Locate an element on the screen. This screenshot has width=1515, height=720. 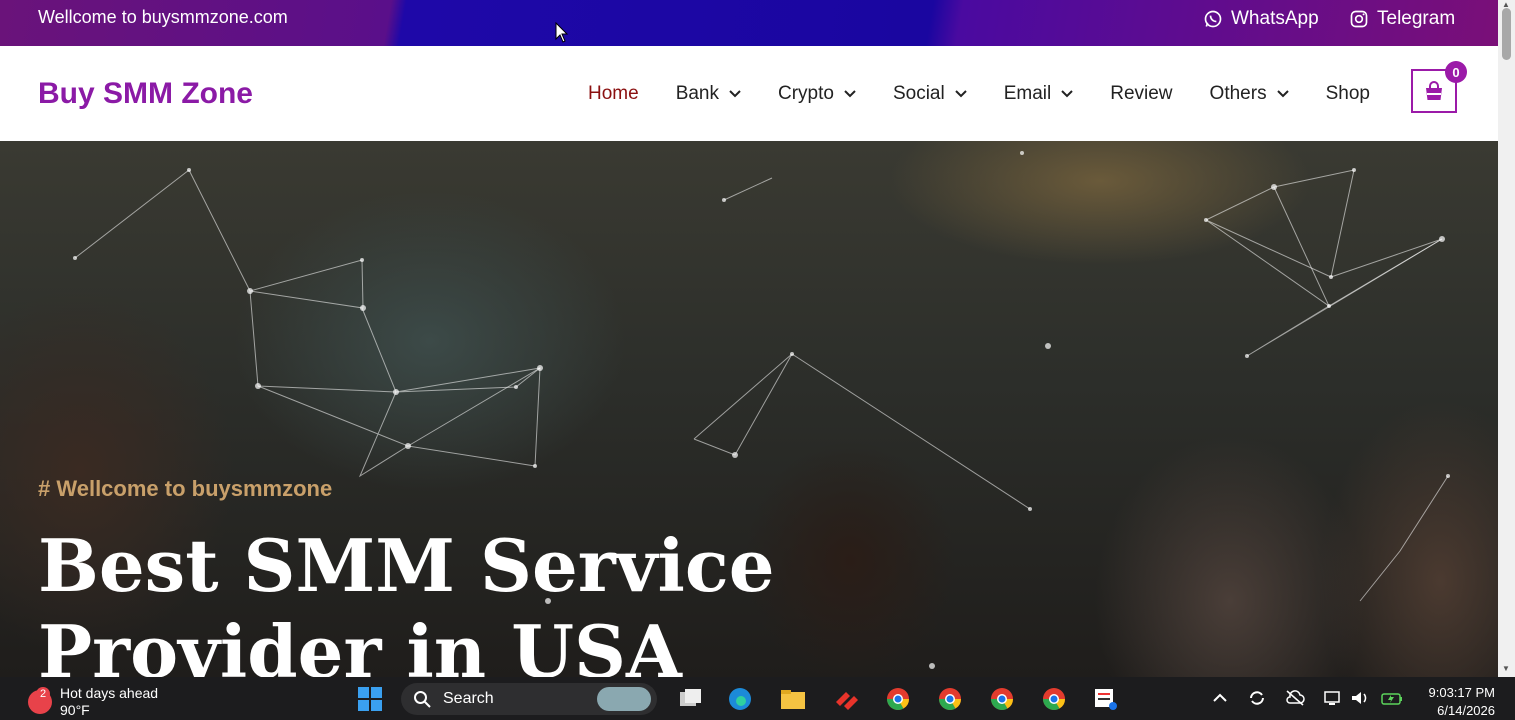
nav-label: Others is located at coordinates (1238, 93).